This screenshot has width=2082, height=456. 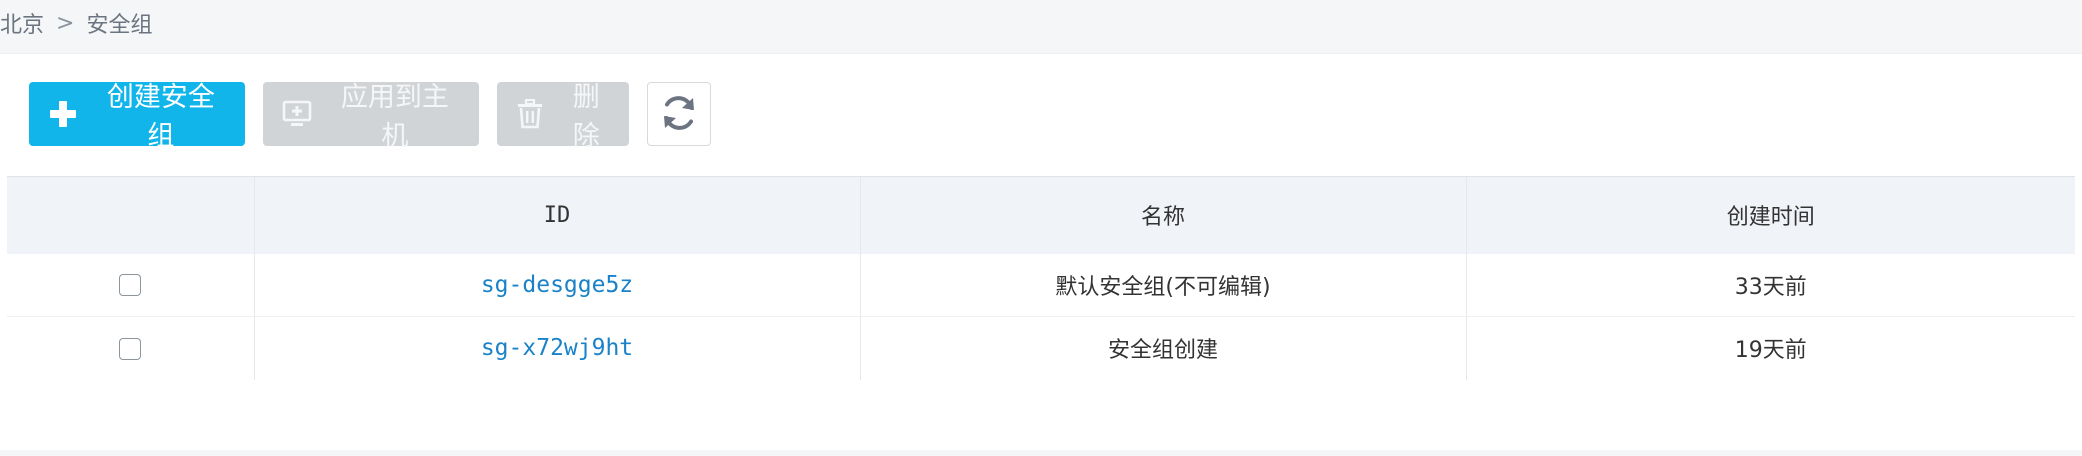 What do you see at coordinates (76, 23) in the screenshot?
I see `breadcrumb: 北京 > 安全组` at bounding box center [76, 23].